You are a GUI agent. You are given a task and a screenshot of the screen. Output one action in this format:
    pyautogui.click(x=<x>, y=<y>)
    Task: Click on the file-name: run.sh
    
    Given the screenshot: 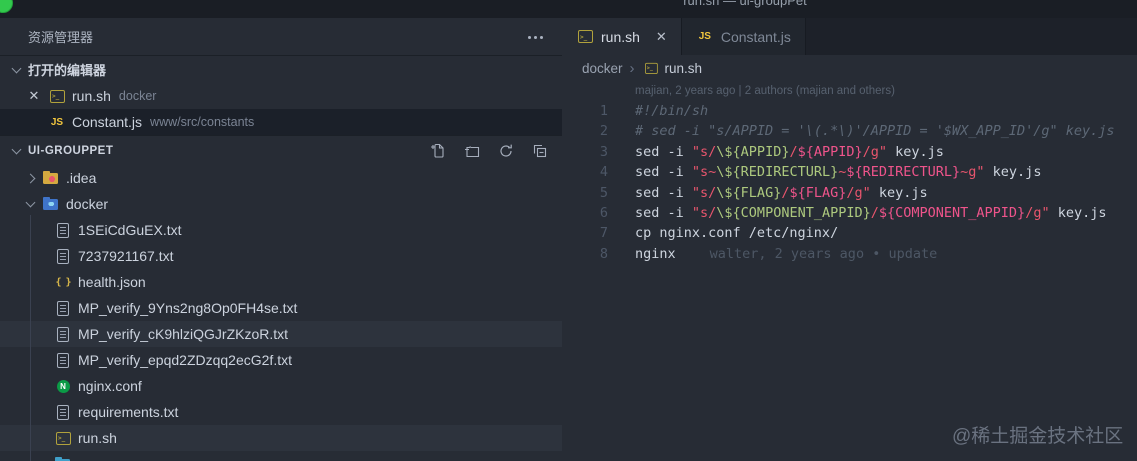 What is the action you would take?
    pyautogui.click(x=97, y=438)
    